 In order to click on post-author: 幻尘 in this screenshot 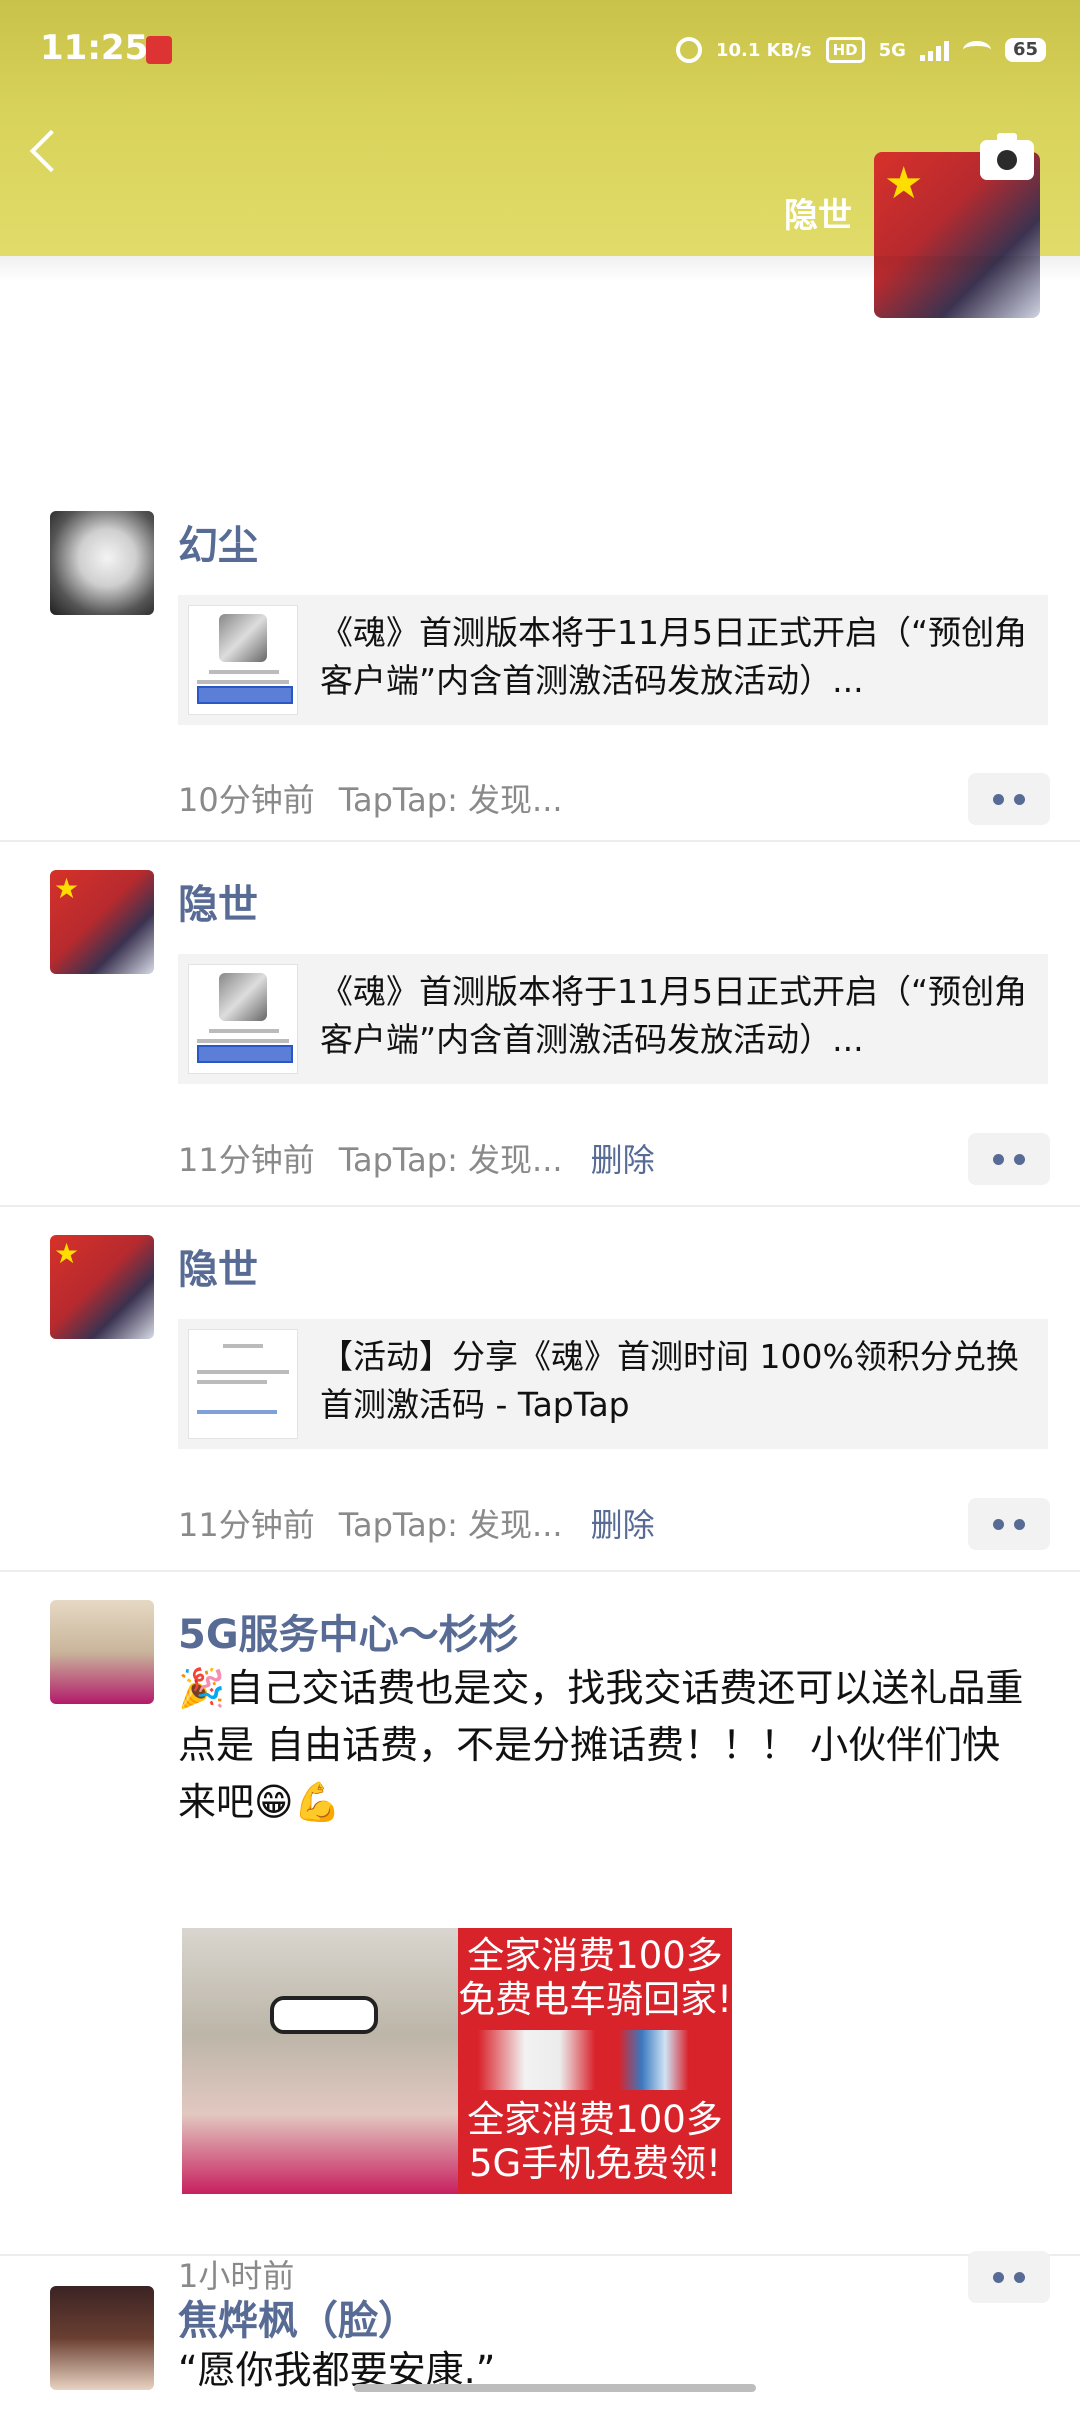, I will do `click(218, 542)`.